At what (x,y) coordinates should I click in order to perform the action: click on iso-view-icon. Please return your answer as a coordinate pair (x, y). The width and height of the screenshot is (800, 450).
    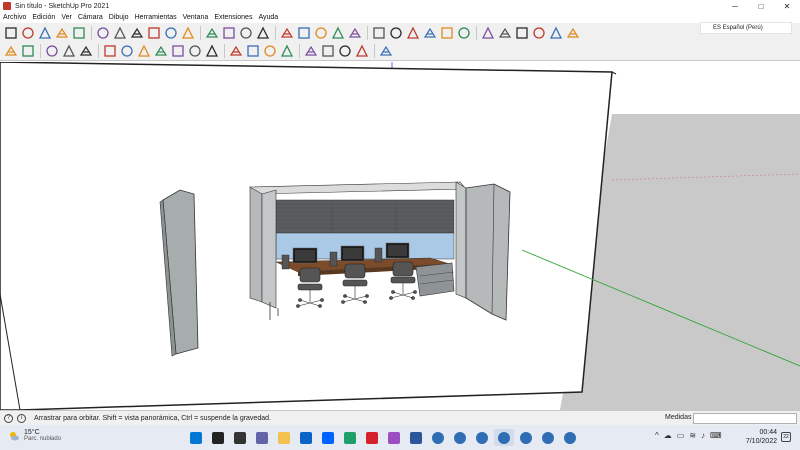
    Looking at the image, I should click on (488, 33).